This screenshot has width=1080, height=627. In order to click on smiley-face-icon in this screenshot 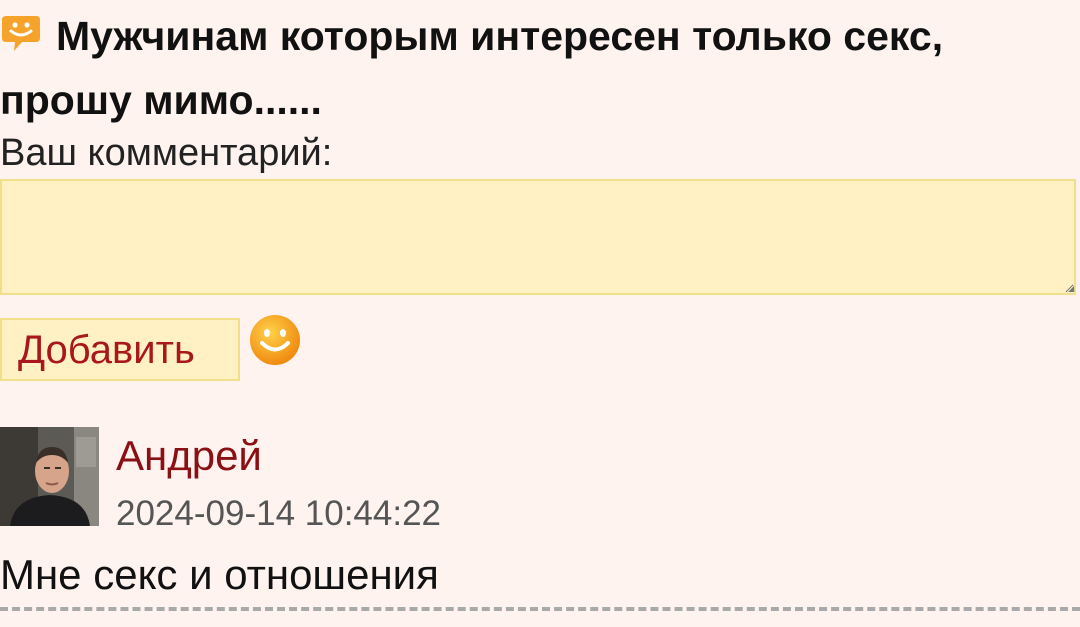, I will do `click(275, 340)`.